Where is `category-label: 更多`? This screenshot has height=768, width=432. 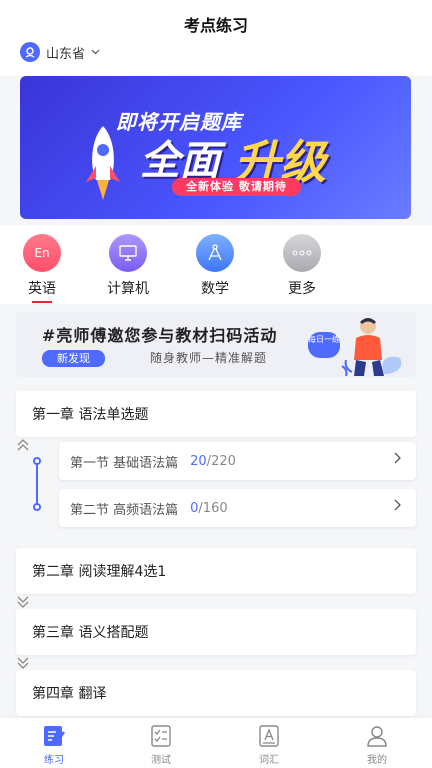
category-label: 更多 is located at coordinates (302, 289).